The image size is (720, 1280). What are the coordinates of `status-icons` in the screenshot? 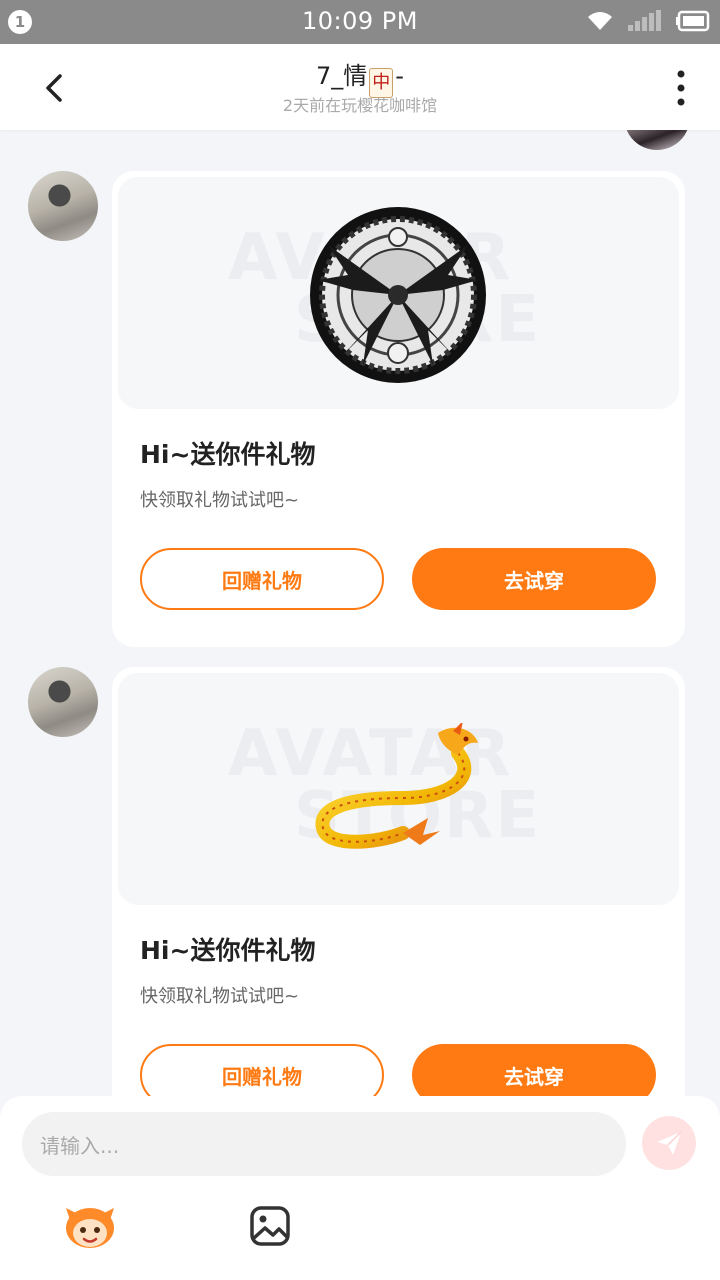 It's located at (648, 21).